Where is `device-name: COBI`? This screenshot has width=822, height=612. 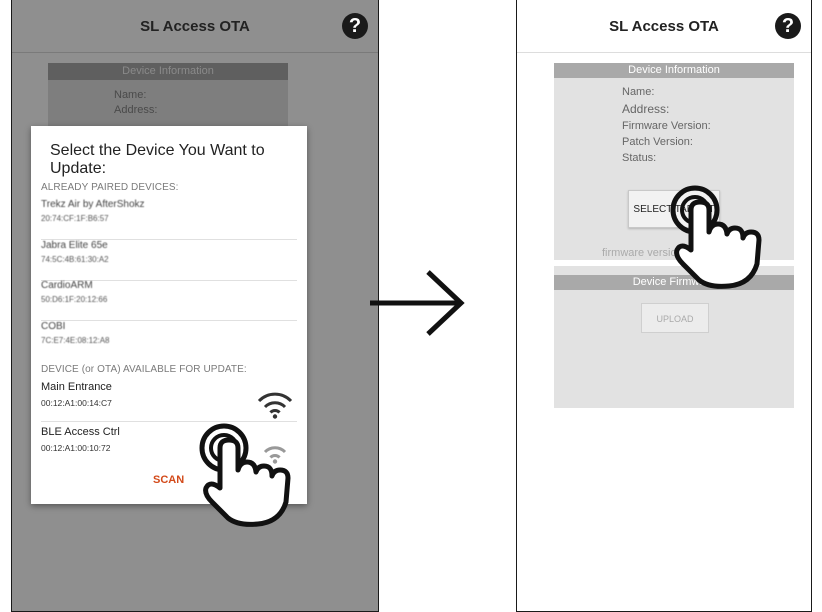 device-name: COBI is located at coordinates (53, 326).